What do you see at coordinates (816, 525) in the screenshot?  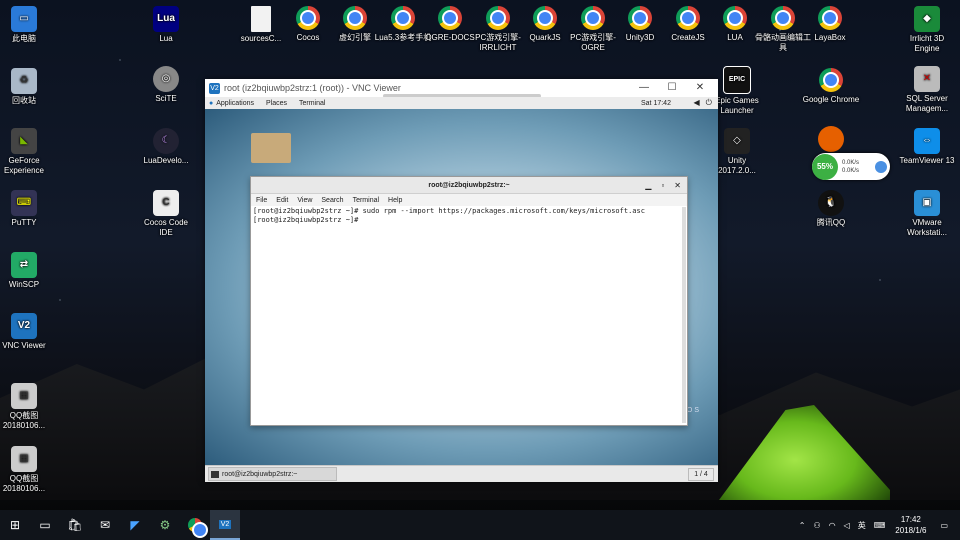 I see `people-icon: ⚇` at bounding box center [816, 525].